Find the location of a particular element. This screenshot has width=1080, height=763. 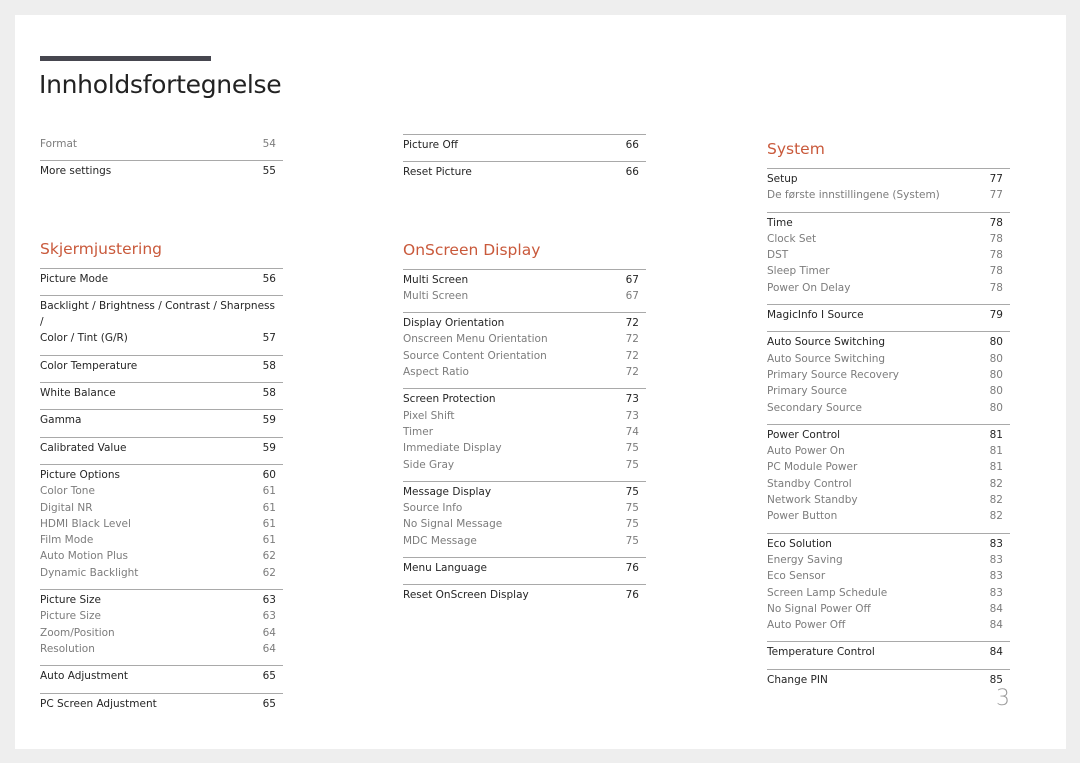

toc-entry-page: 72 is located at coordinates (632, 355).